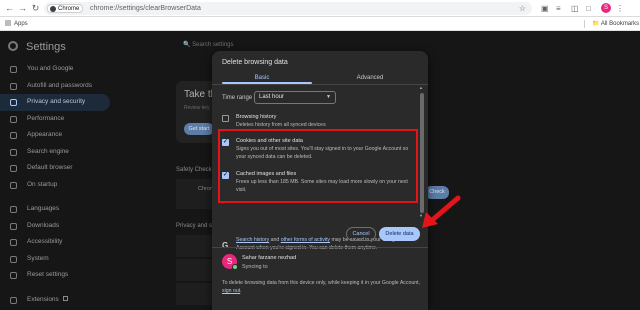 The width and height of the screenshot is (640, 310). I want to click on nav-label: System, so click(38, 258).